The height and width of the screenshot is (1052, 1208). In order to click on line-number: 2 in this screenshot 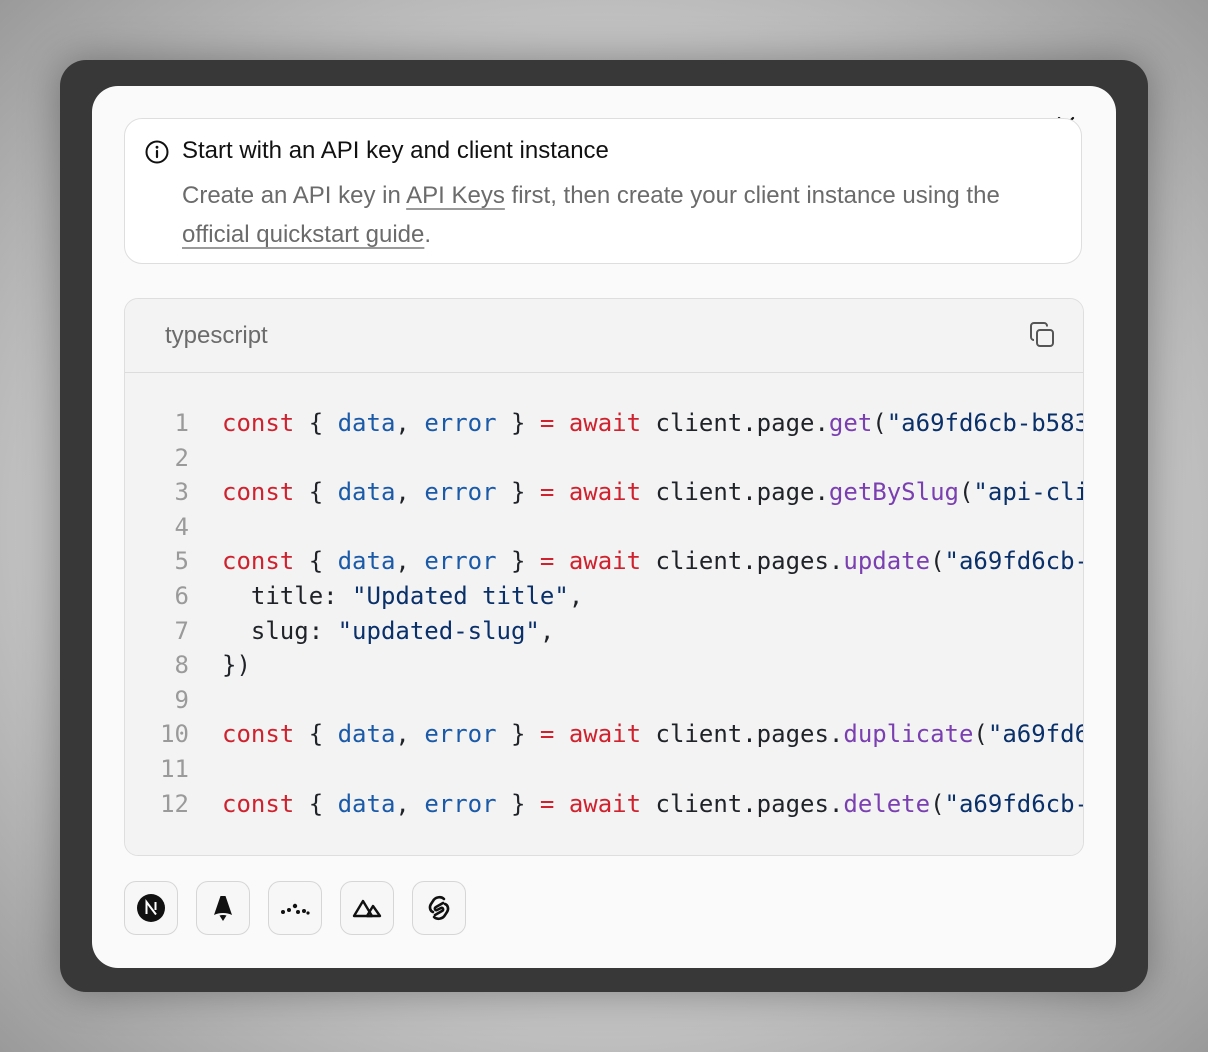, I will do `click(181, 457)`.